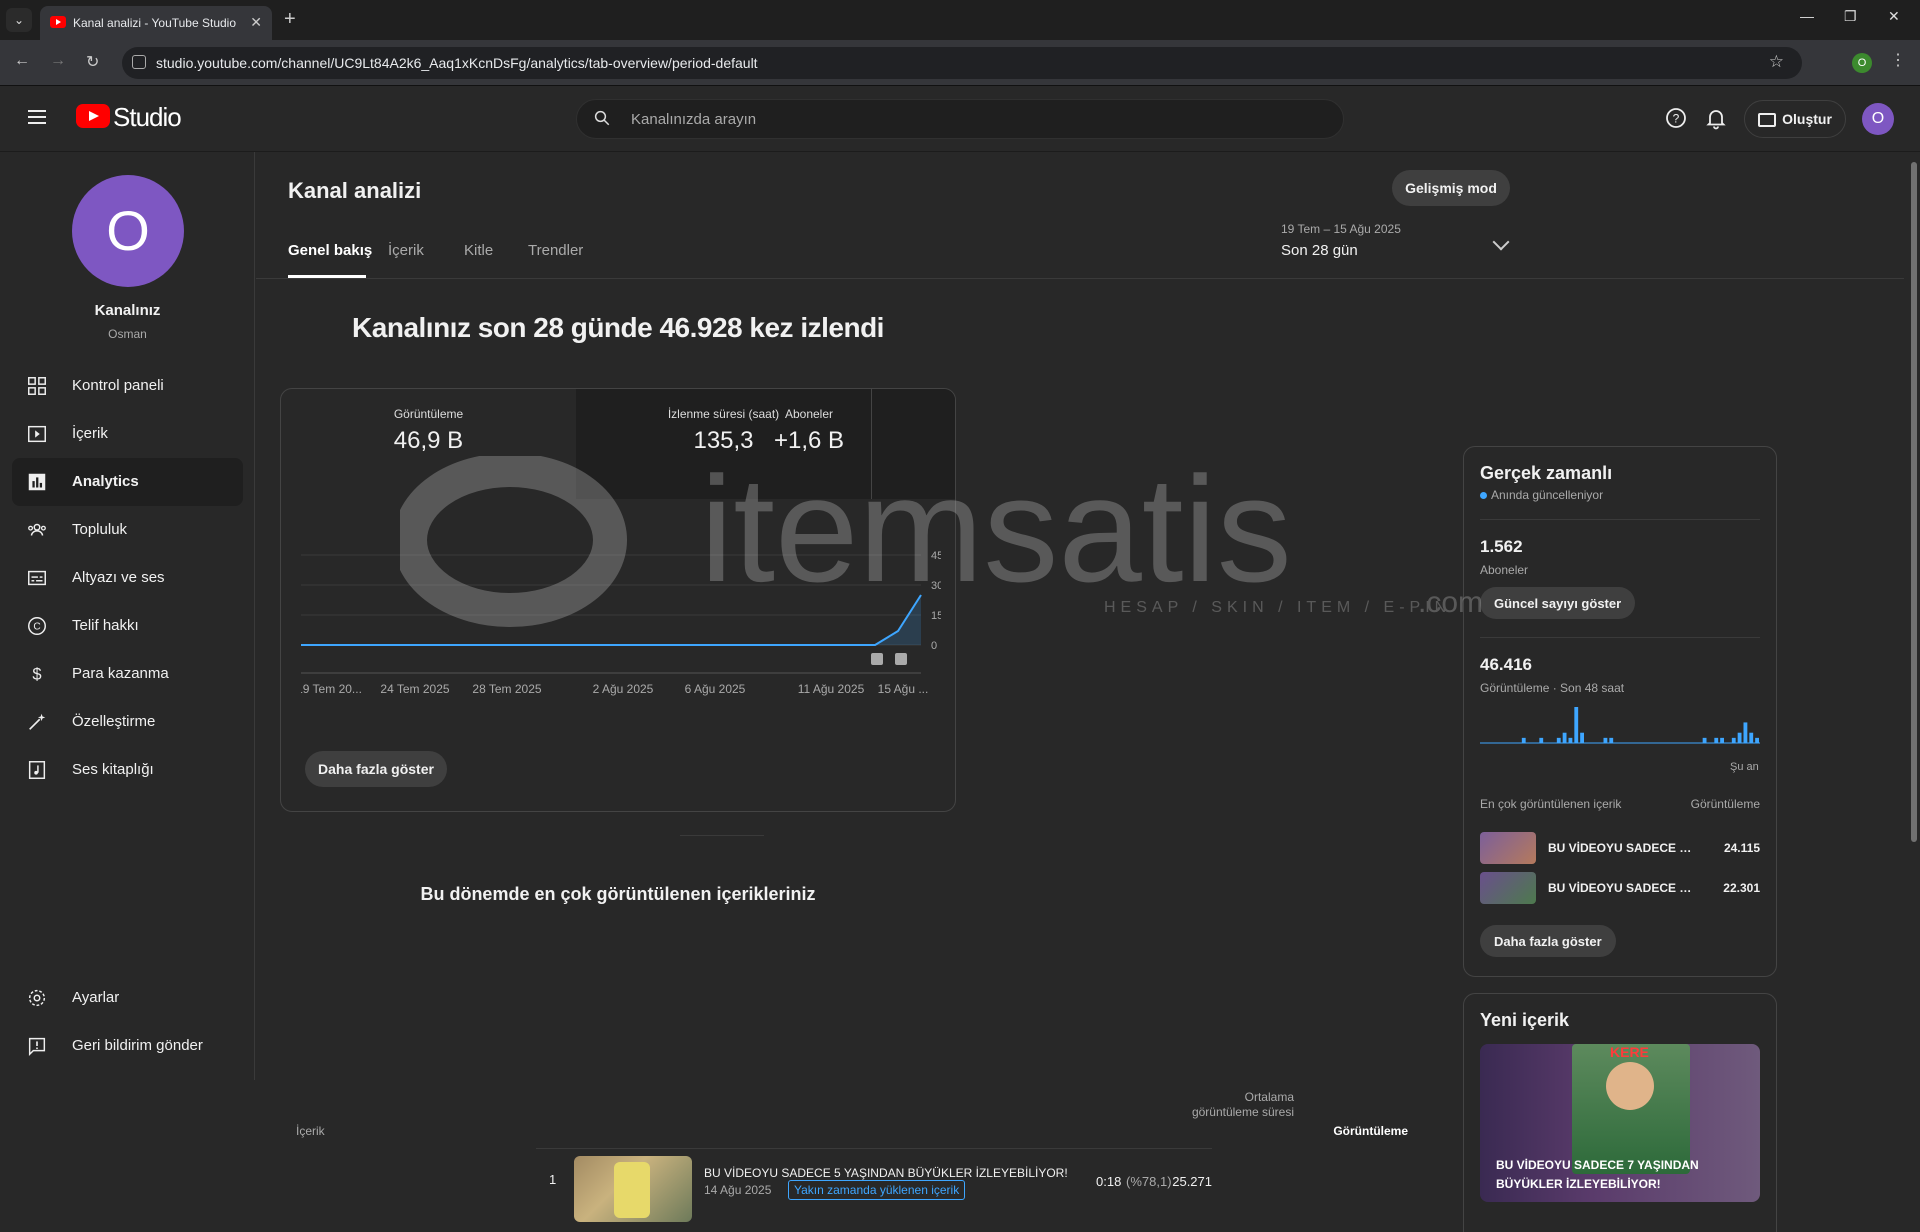 This screenshot has height=1232, width=1920. What do you see at coordinates (256, 22) in the screenshot?
I see `close-tab-icon: ✕` at bounding box center [256, 22].